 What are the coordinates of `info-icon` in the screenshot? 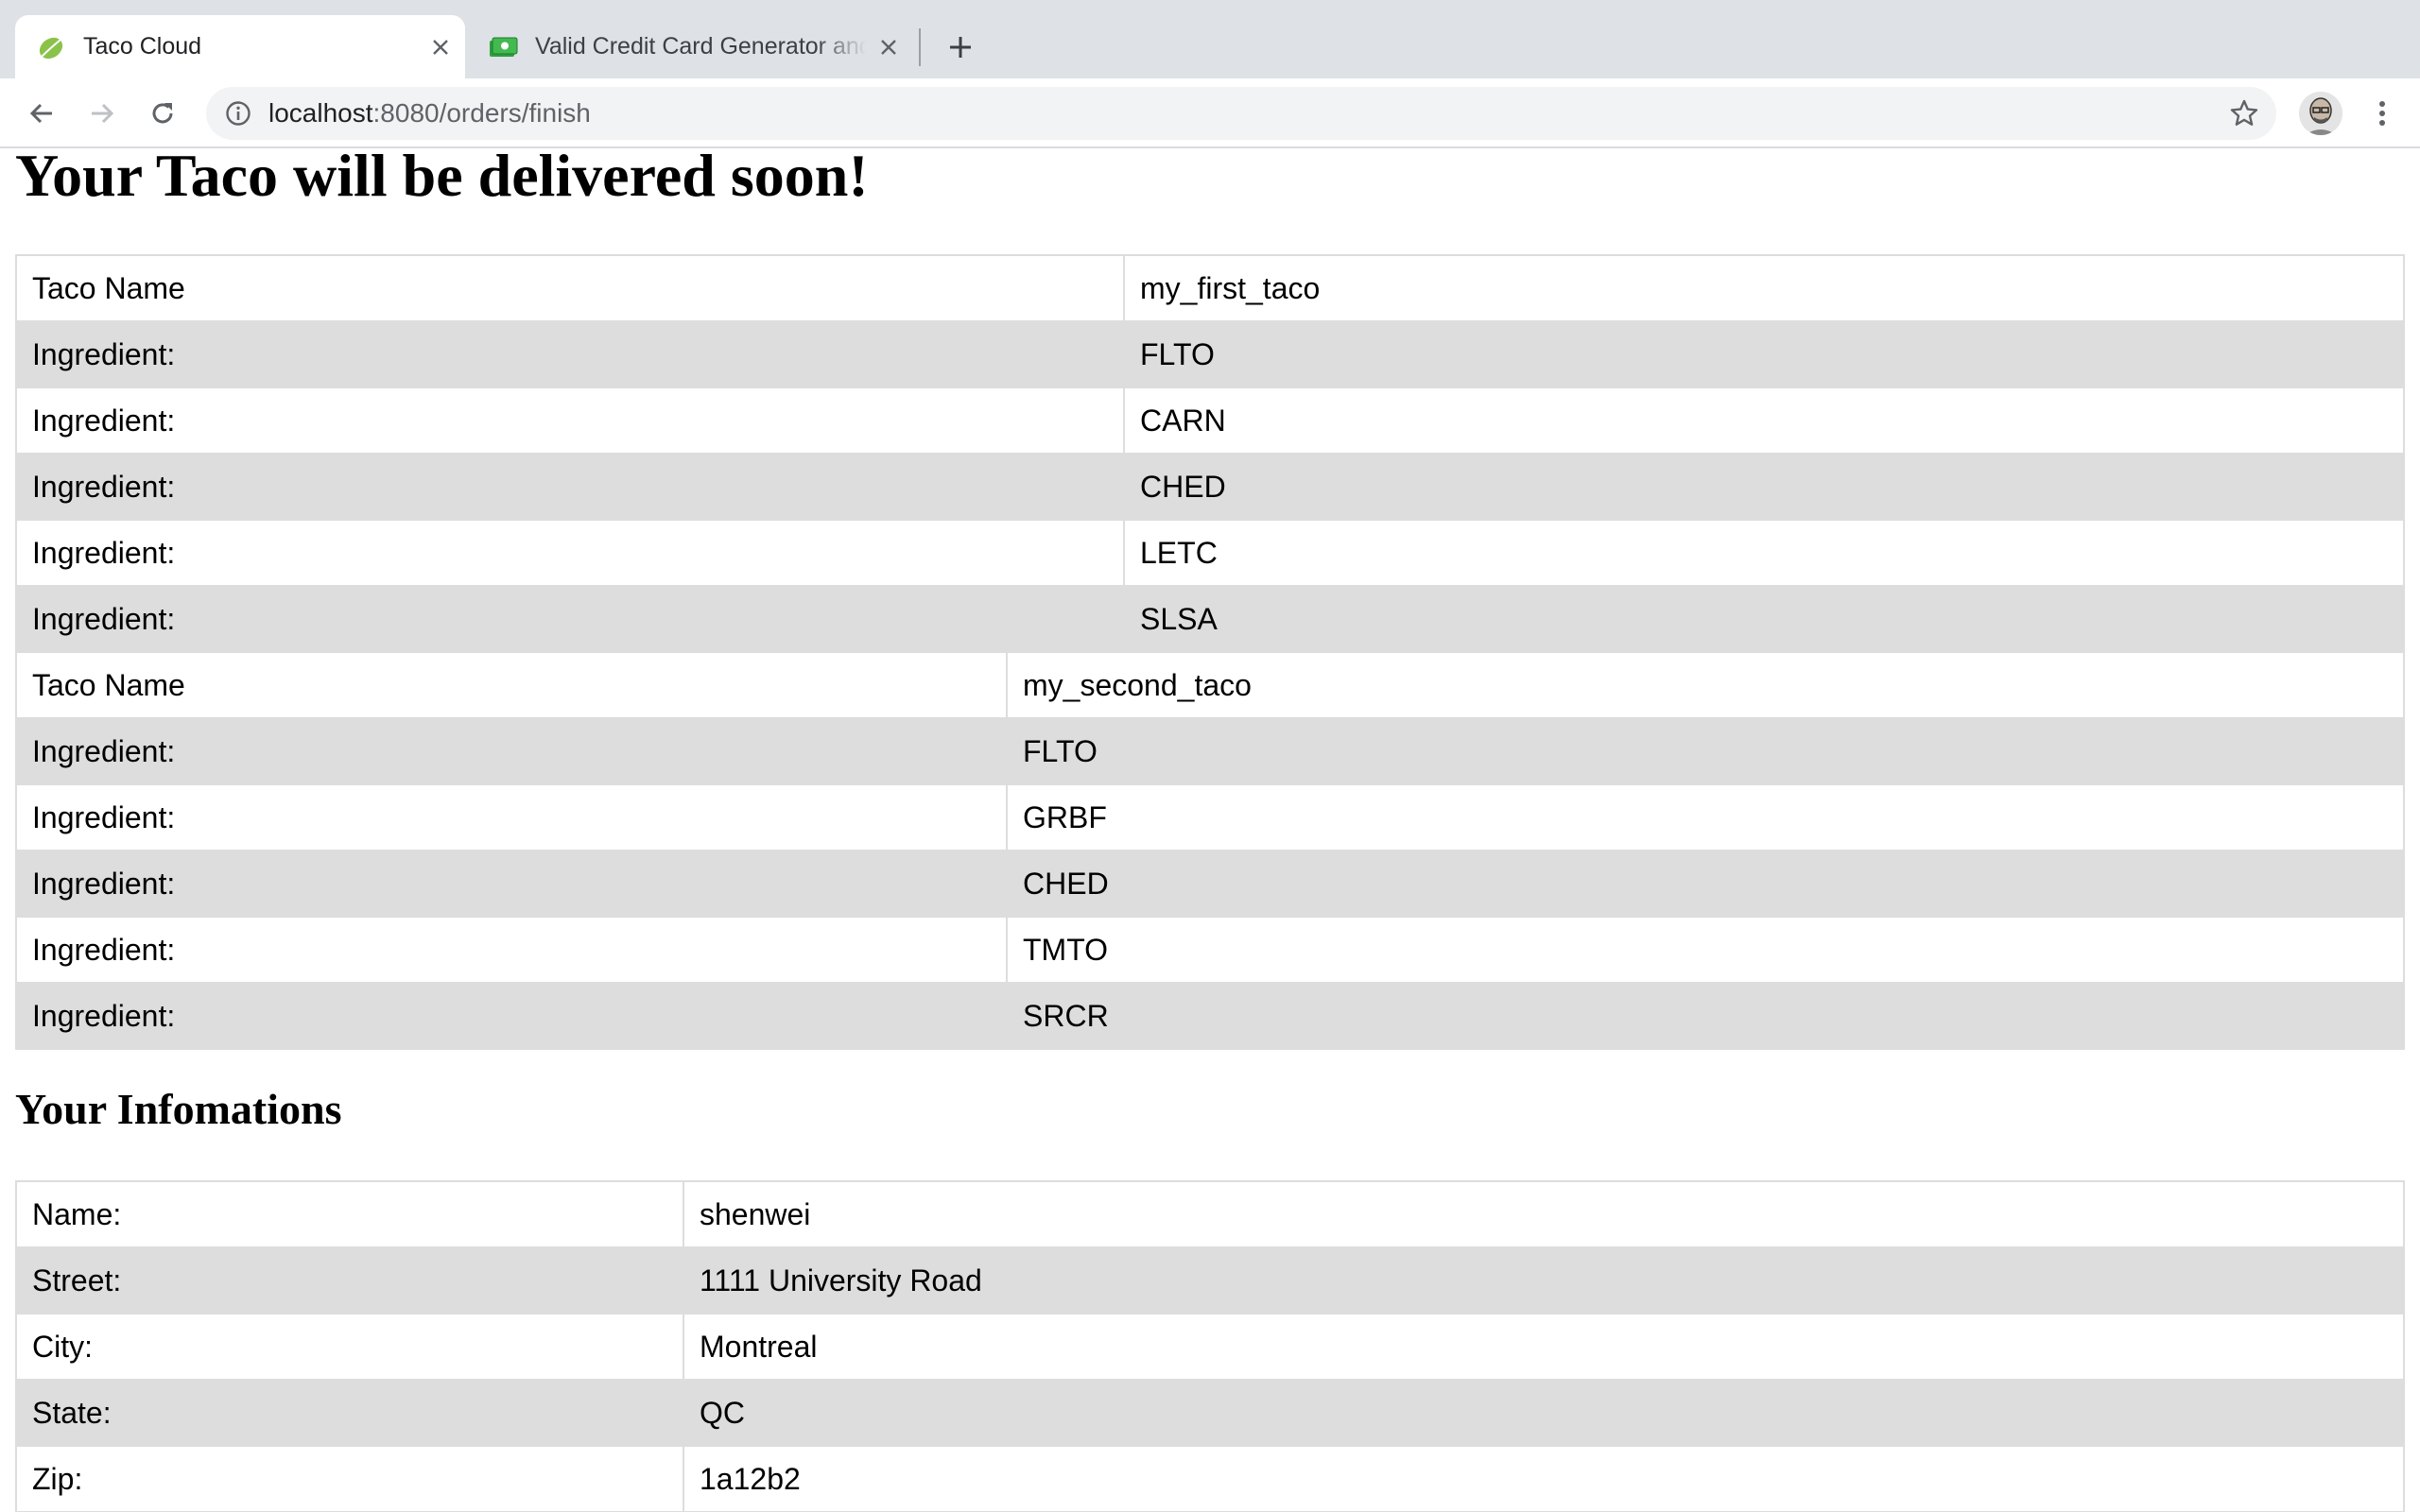 It's located at (238, 113).